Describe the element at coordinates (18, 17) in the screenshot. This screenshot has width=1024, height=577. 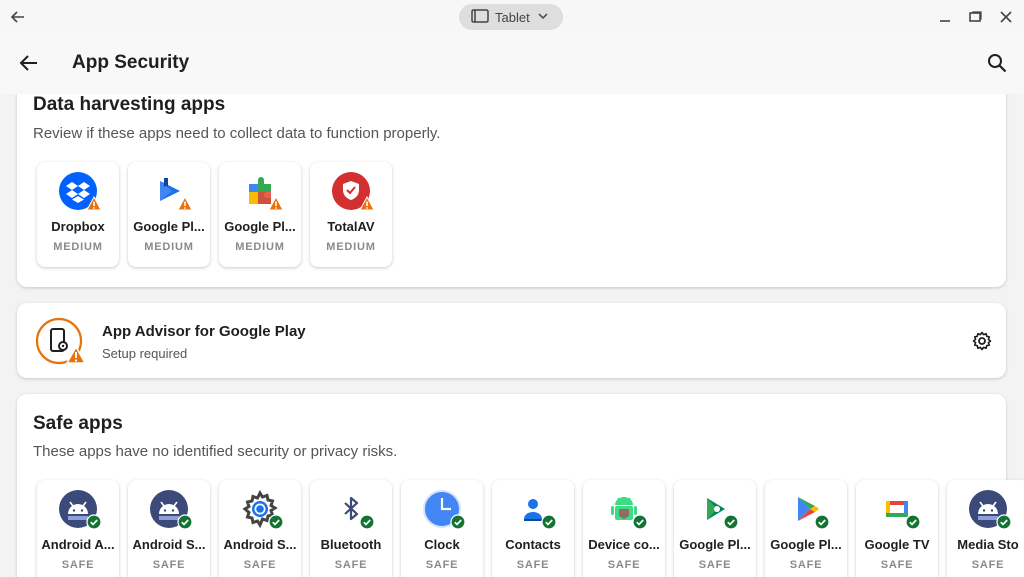
I see `arrow-left-icon` at that location.